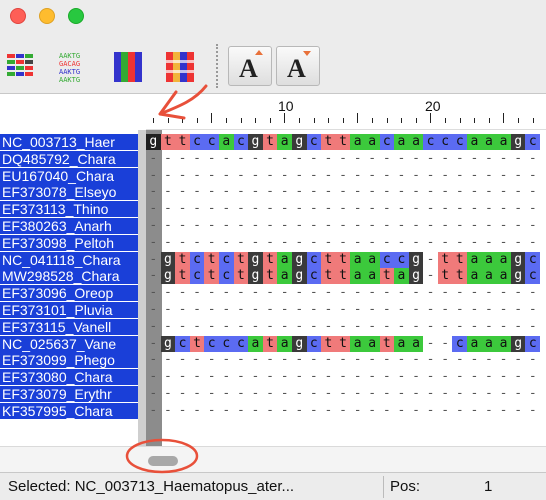 This screenshot has width=546, height=500. Describe the element at coordinates (298, 66) in the screenshot. I see `font-decrease-button: A` at that location.